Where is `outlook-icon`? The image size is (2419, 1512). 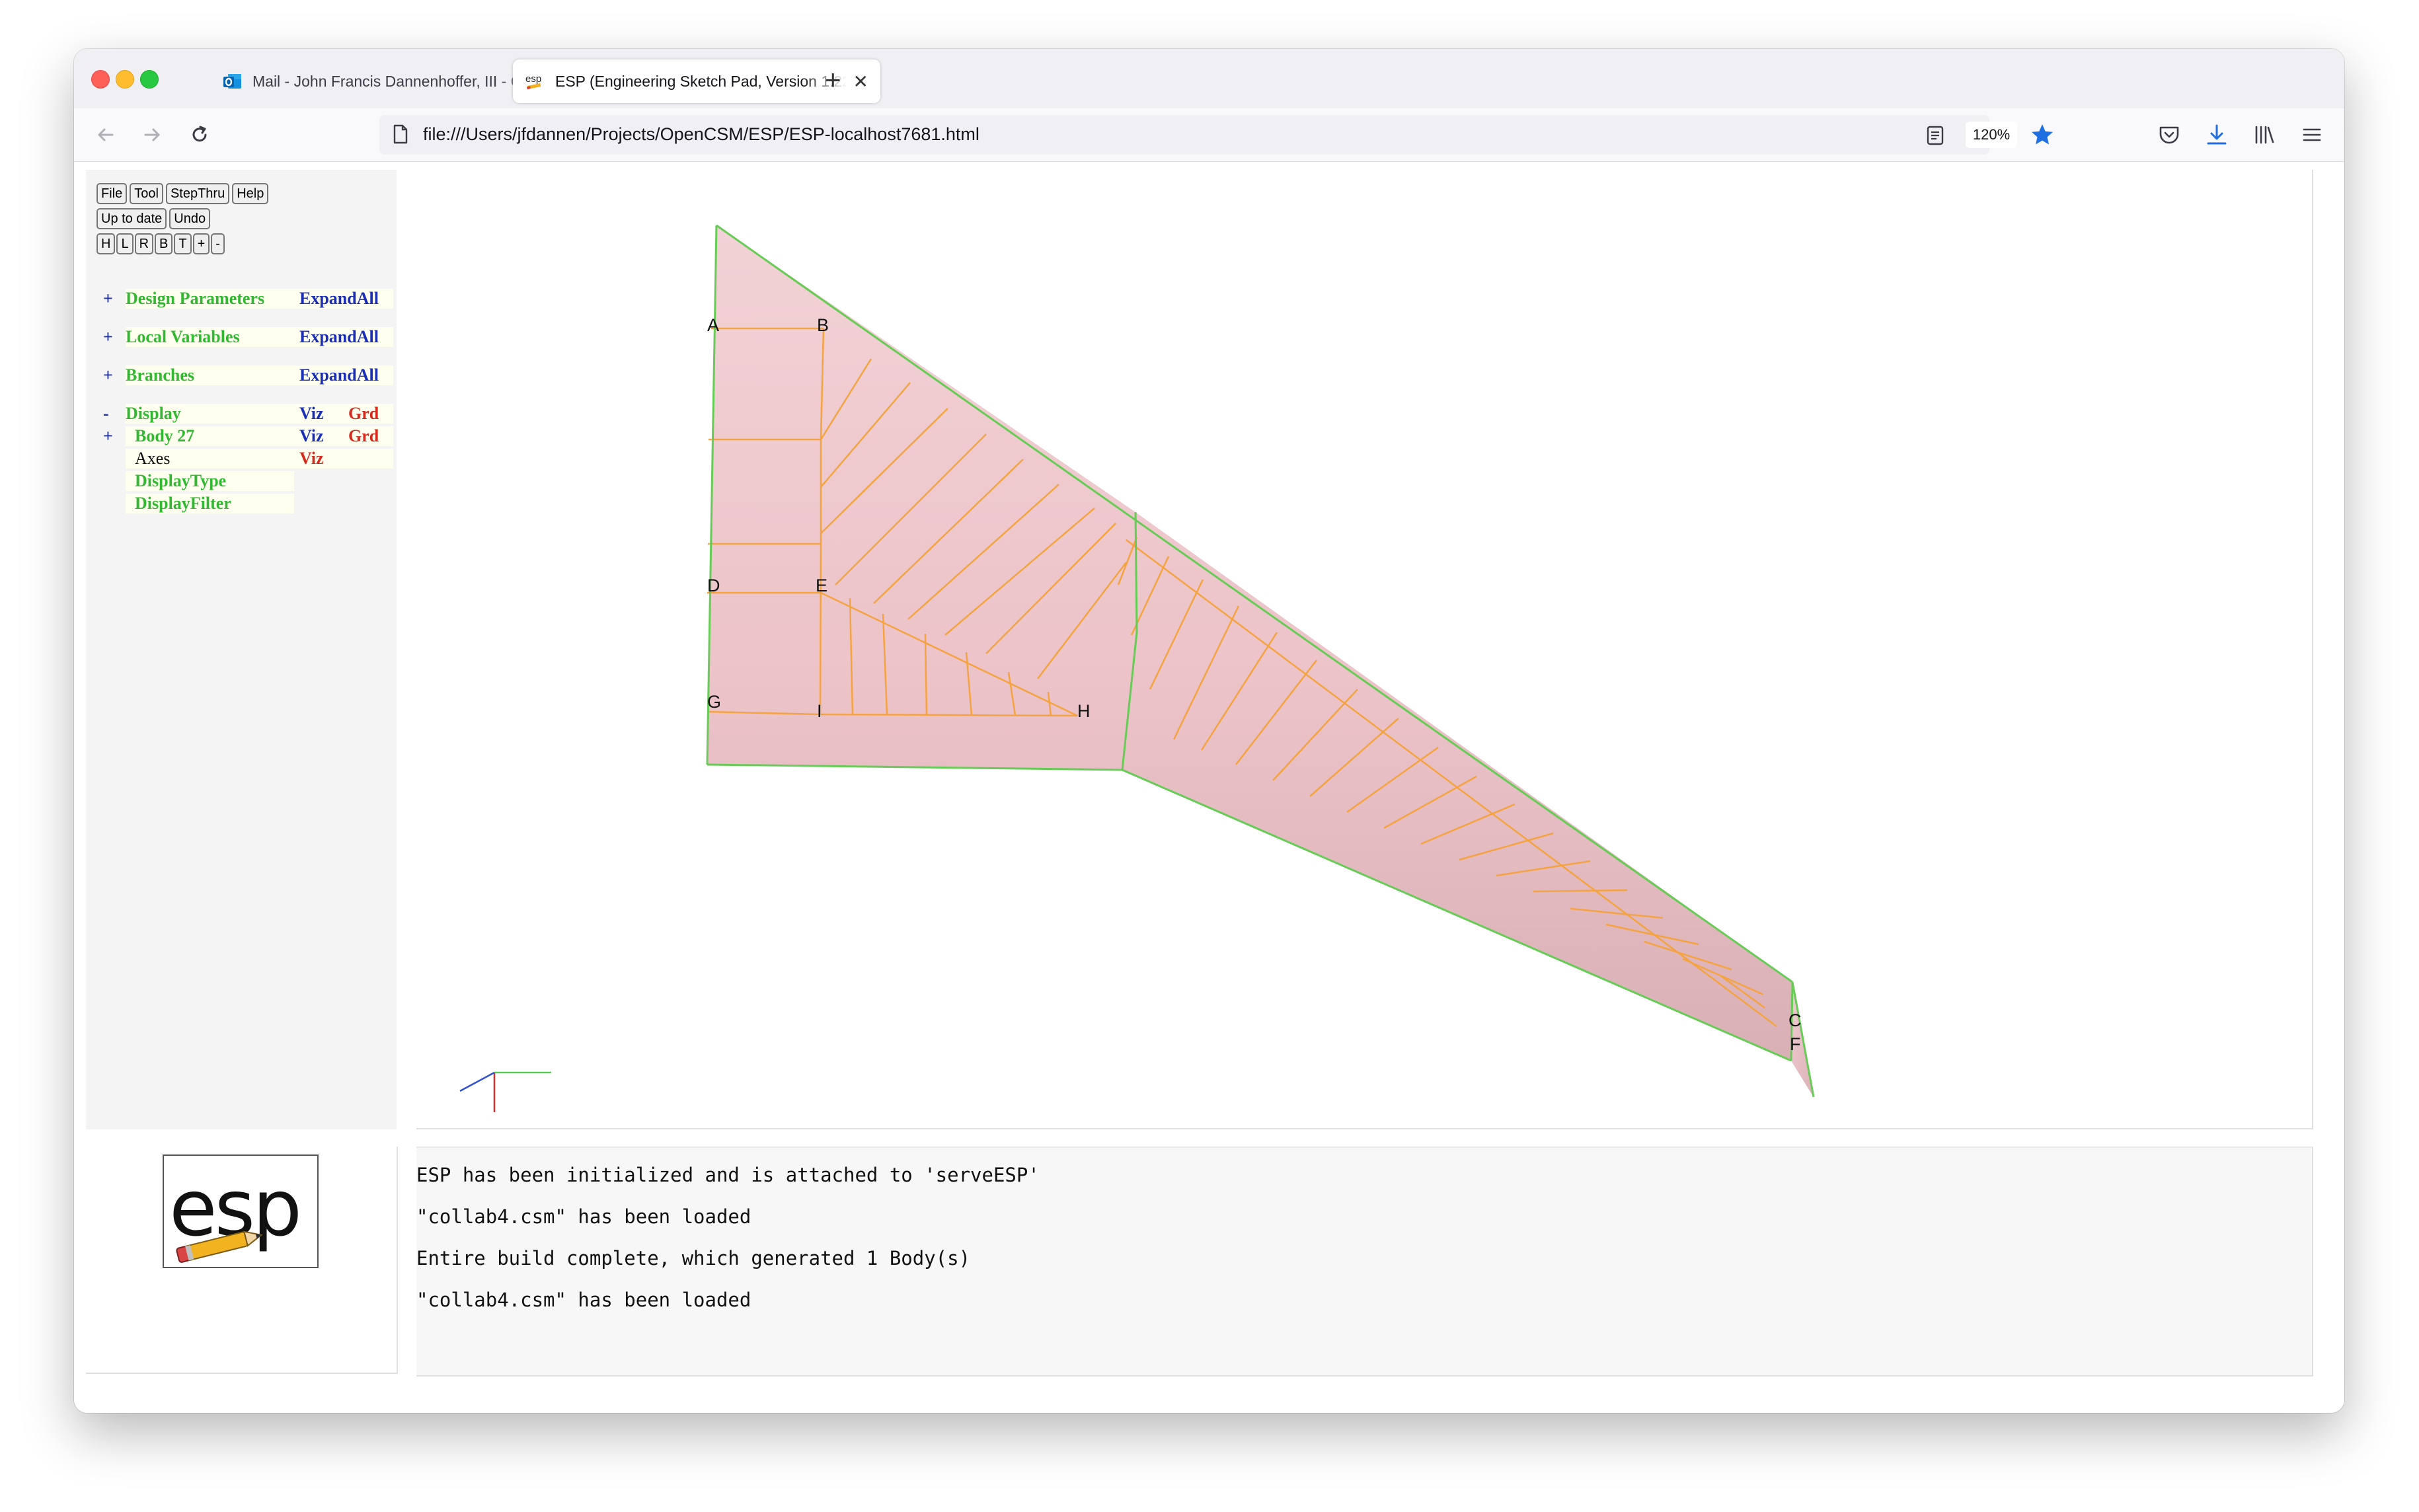
outlook-icon is located at coordinates (232, 81).